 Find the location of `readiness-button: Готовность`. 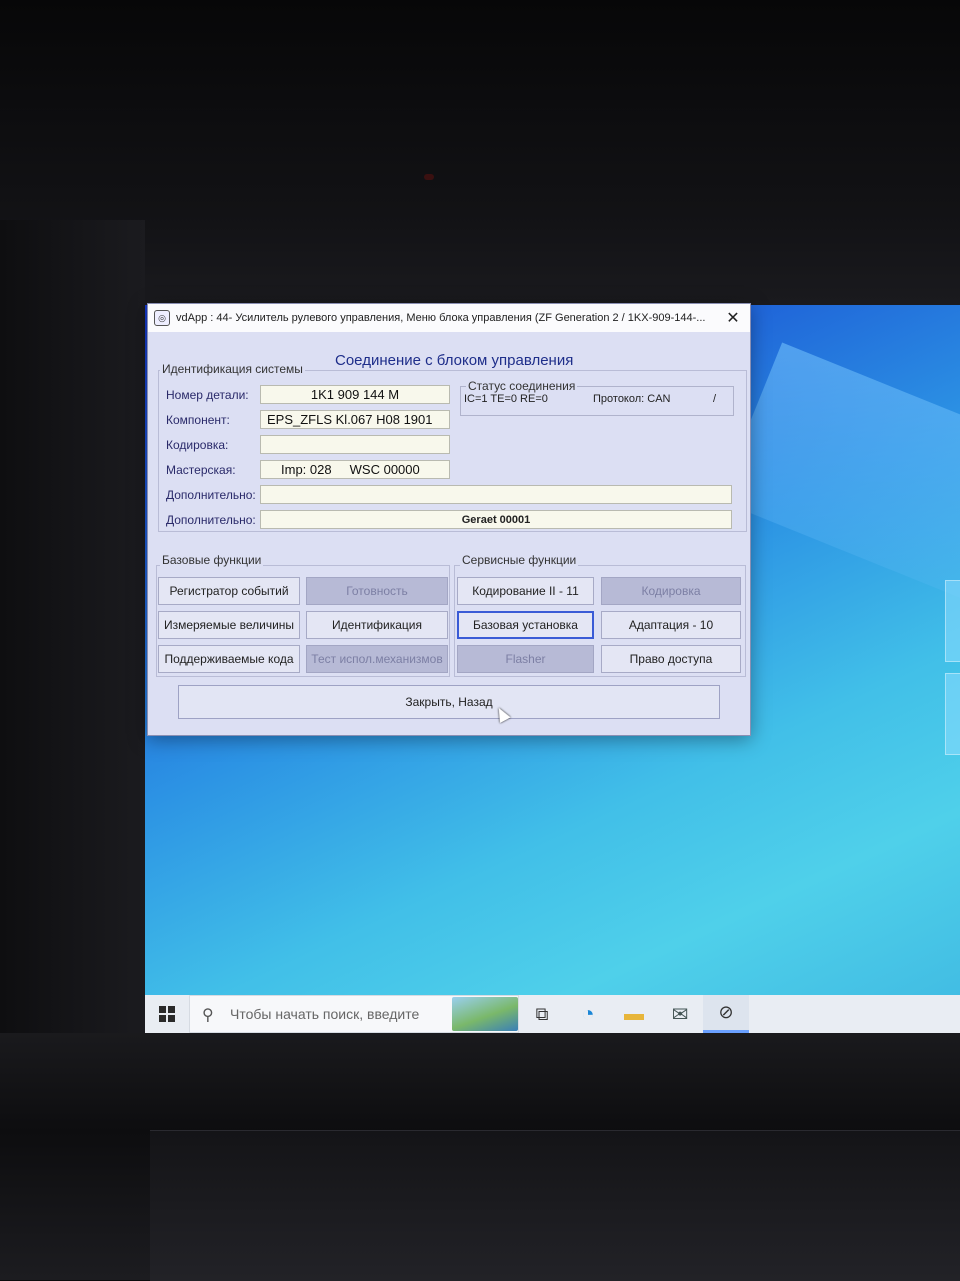

readiness-button: Готовность is located at coordinates (377, 591).